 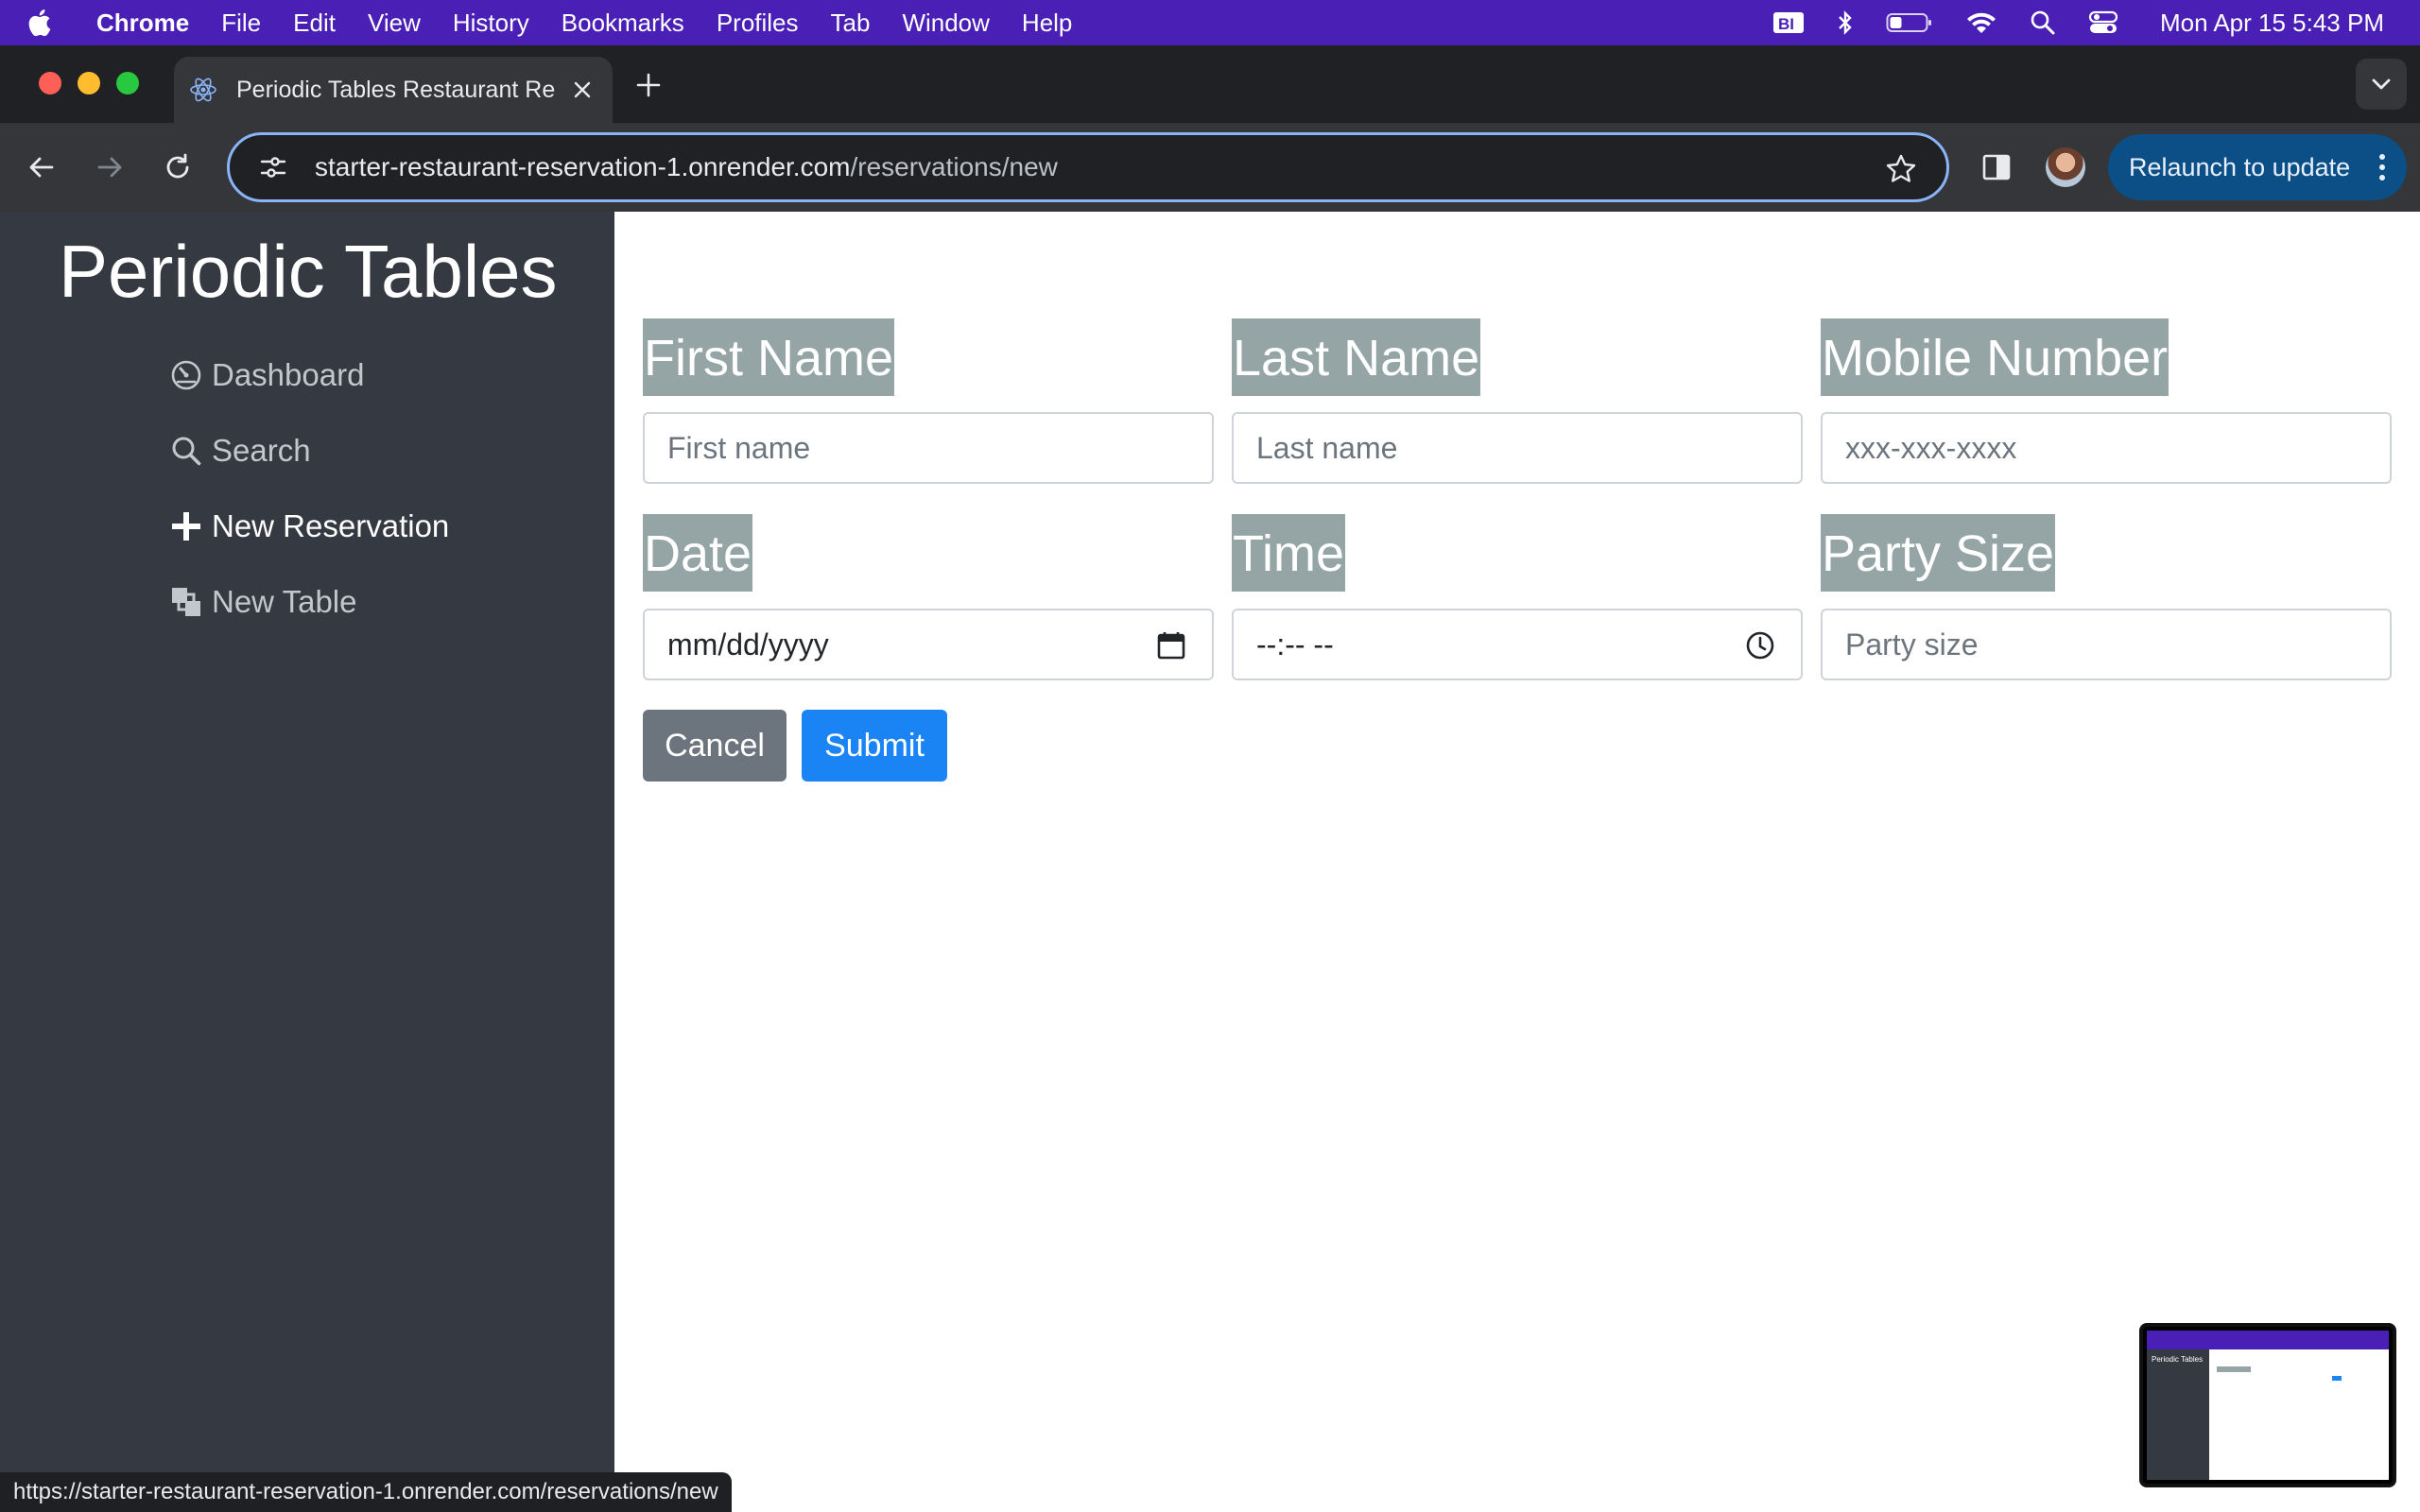 I want to click on party-size-input: Party size, so click(x=2106, y=644).